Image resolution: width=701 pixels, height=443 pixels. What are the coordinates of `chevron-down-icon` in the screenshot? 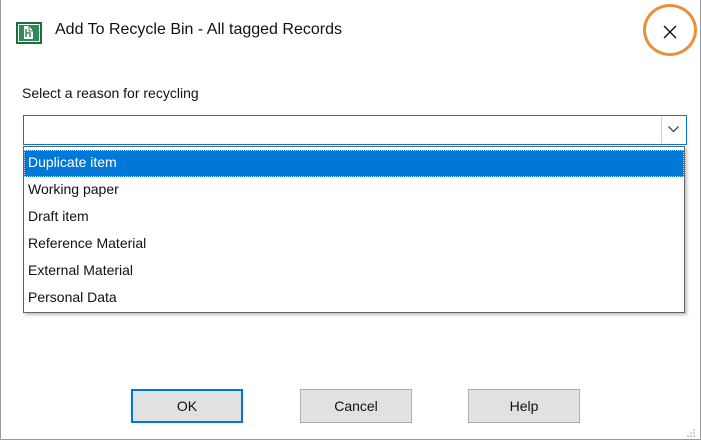 It's located at (673, 129).